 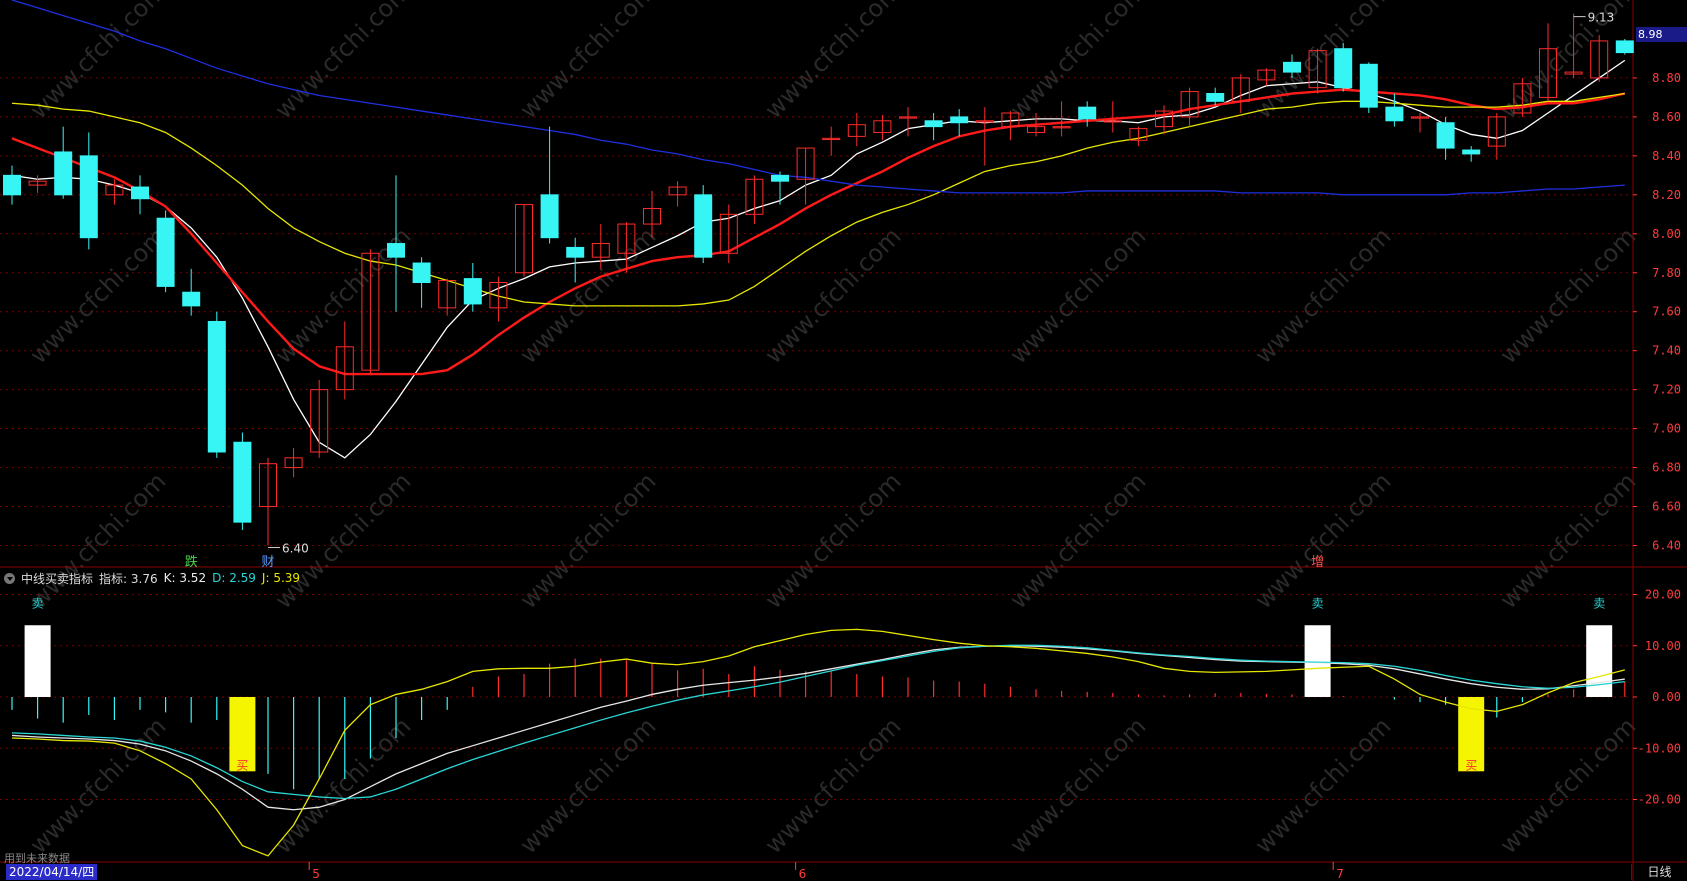 What do you see at coordinates (1663, 595) in the screenshot?
I see `indicator-tick-label: 20.00` at bounding box center [1663, 595].